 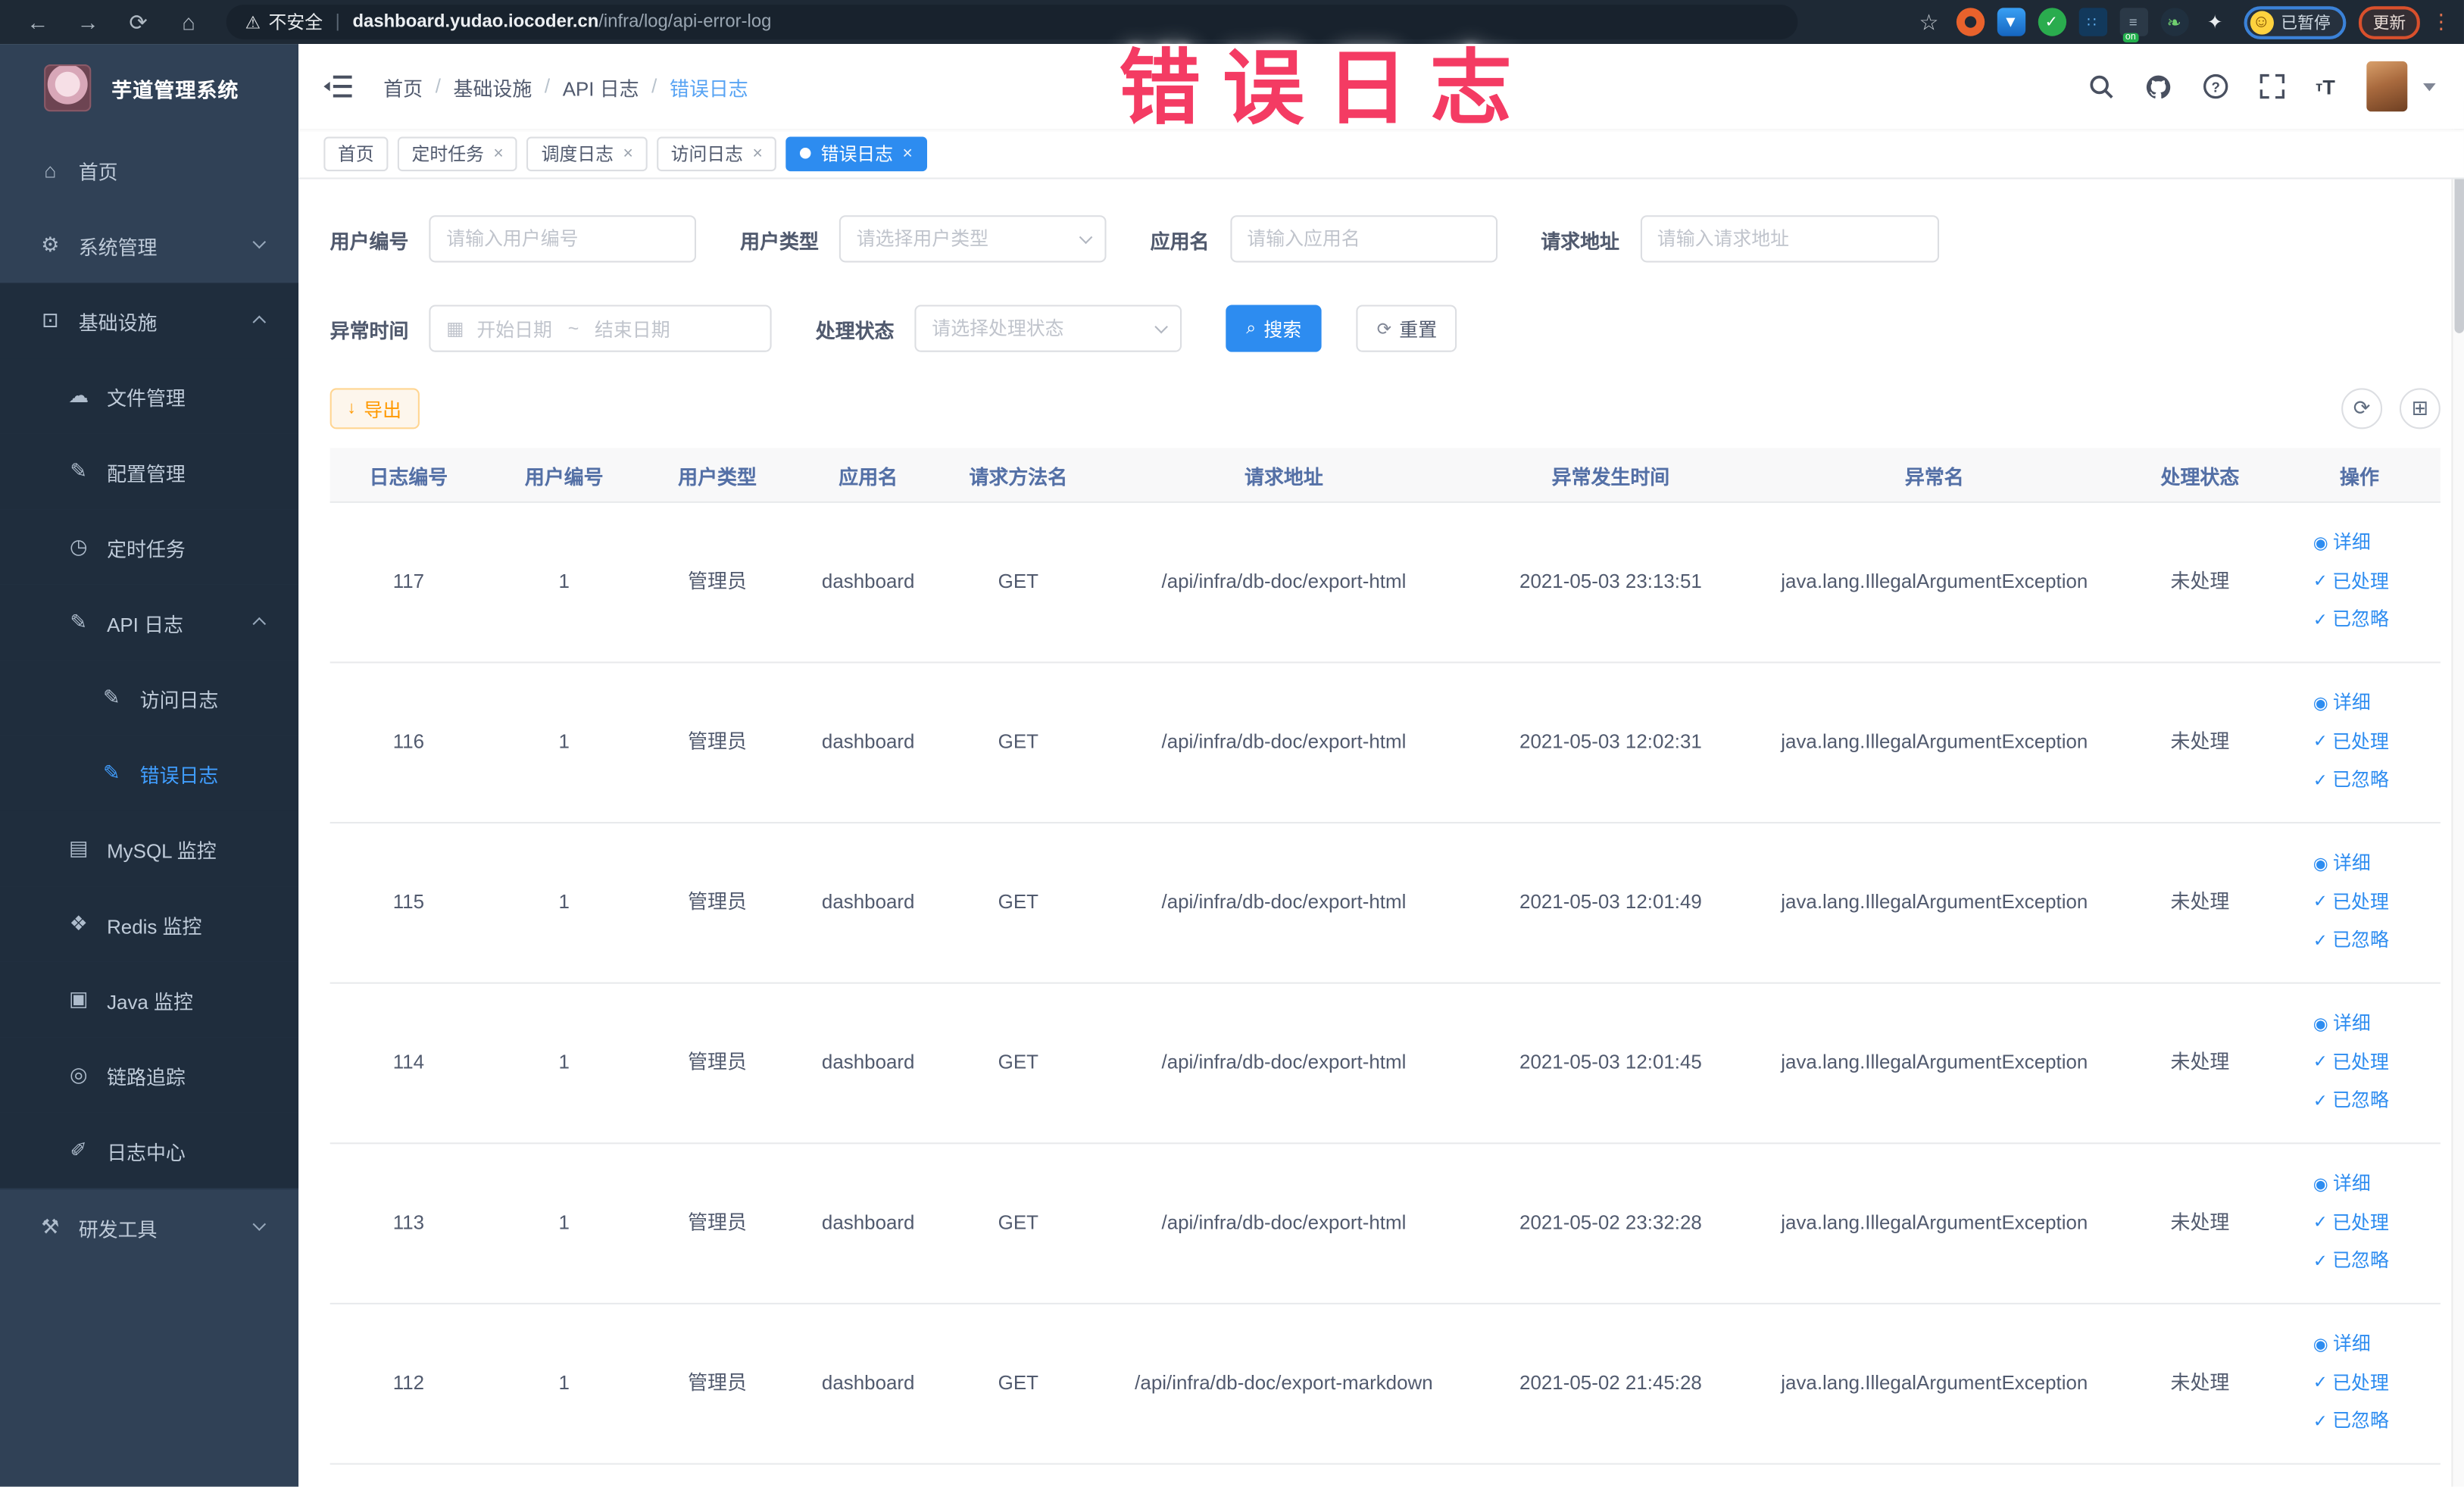 What do you see at coordinates (457, 153) in the screenshot?
I see `tab-定时任务: 定时任务 ×` at bounding box center [457, 153].